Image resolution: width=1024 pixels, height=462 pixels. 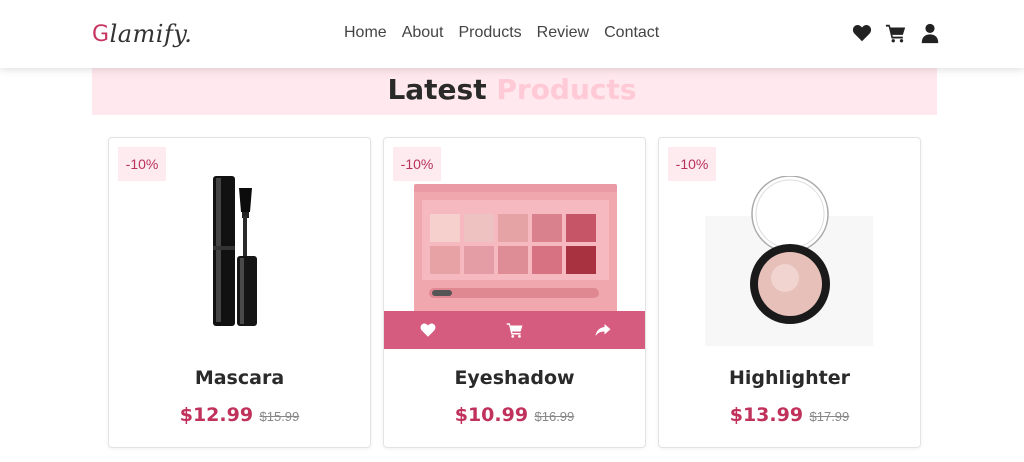 What do you see at coordinates (437, 89) in the screenshot?
I see `section-title-main: Latest` at bounding box center [437, 89].